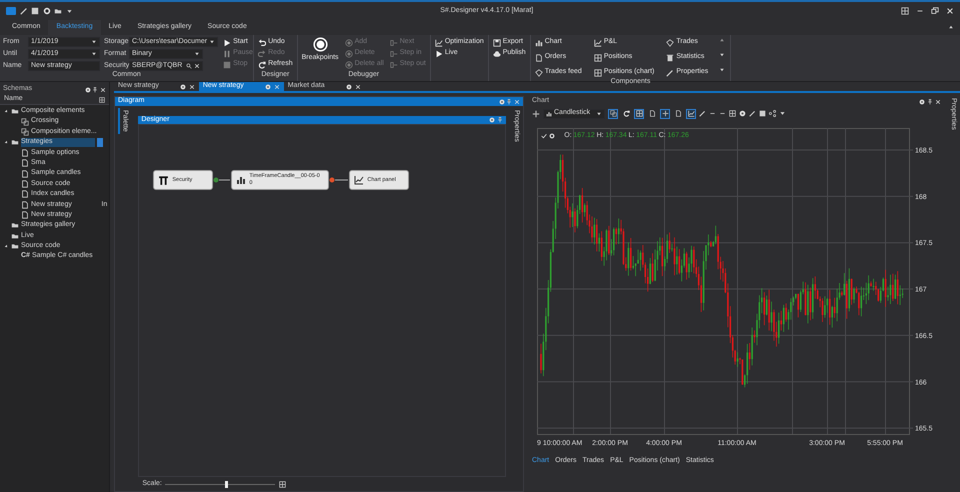 The image size is (960, 492). Describe the element at coordinates (496, 54) in the screenshot. I see `cloud-icon` at that location.